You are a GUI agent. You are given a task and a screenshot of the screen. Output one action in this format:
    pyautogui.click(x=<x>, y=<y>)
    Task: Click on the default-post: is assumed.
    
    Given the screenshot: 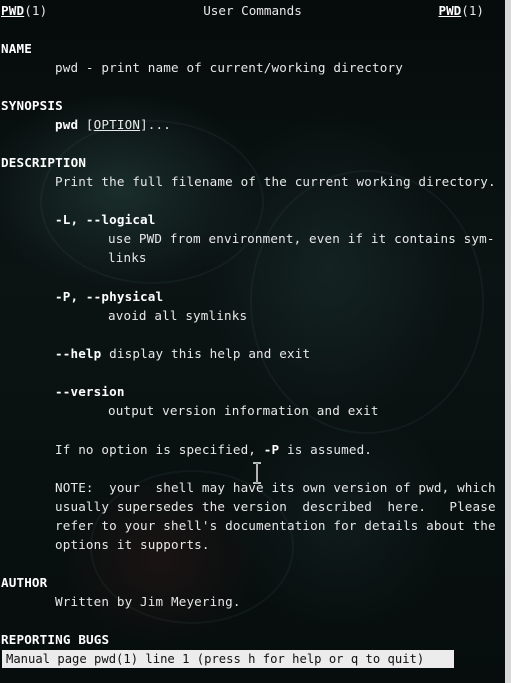 What is the action you would take?
    pyautogui.click(x=326, y=449)
    